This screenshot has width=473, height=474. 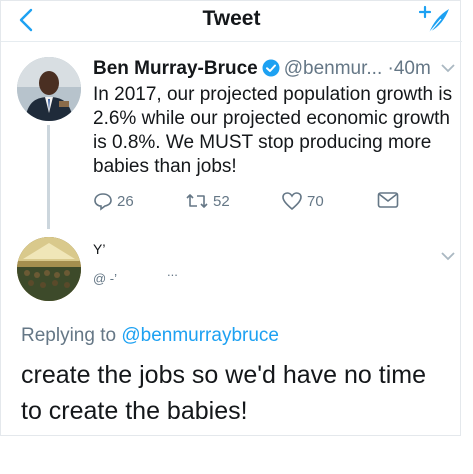 What do you see at coordinates (113, 201) in the screenshot?
I see `reply-button: 26` at bounding box center [113, 201].